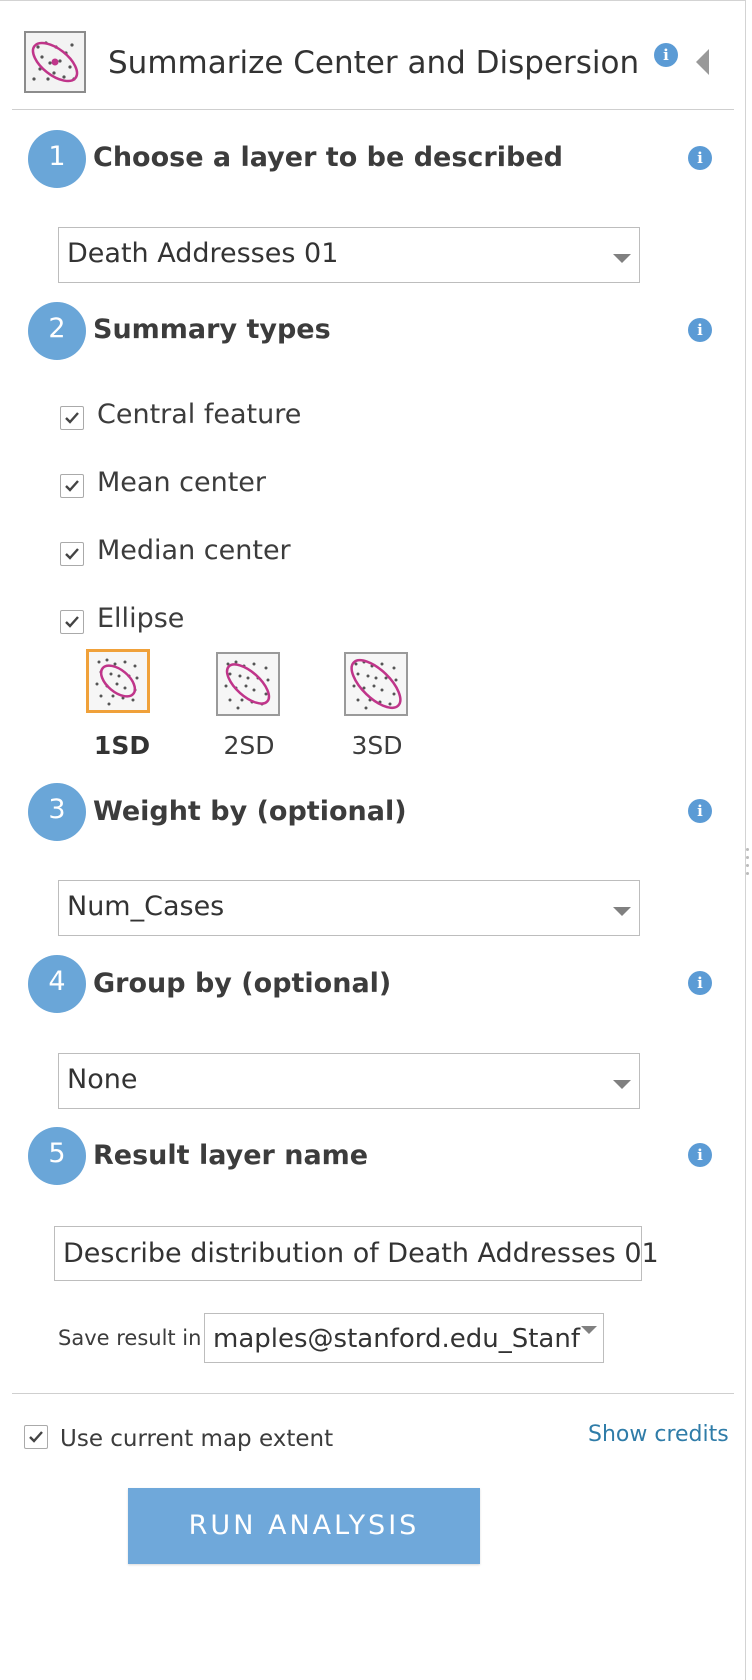  I want to click on step-3-badge: 3, so click(57, 812).